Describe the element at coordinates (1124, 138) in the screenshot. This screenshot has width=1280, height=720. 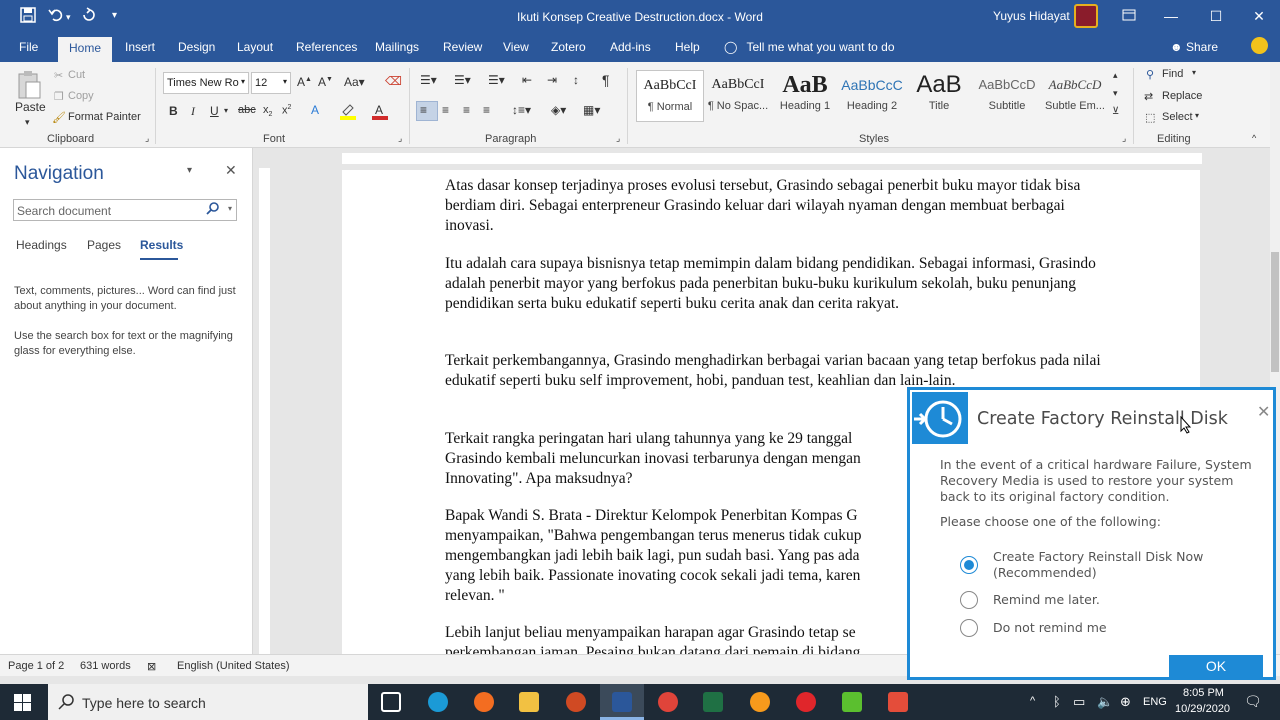
I see `styles-launcher-icon: ⌟` at that location.